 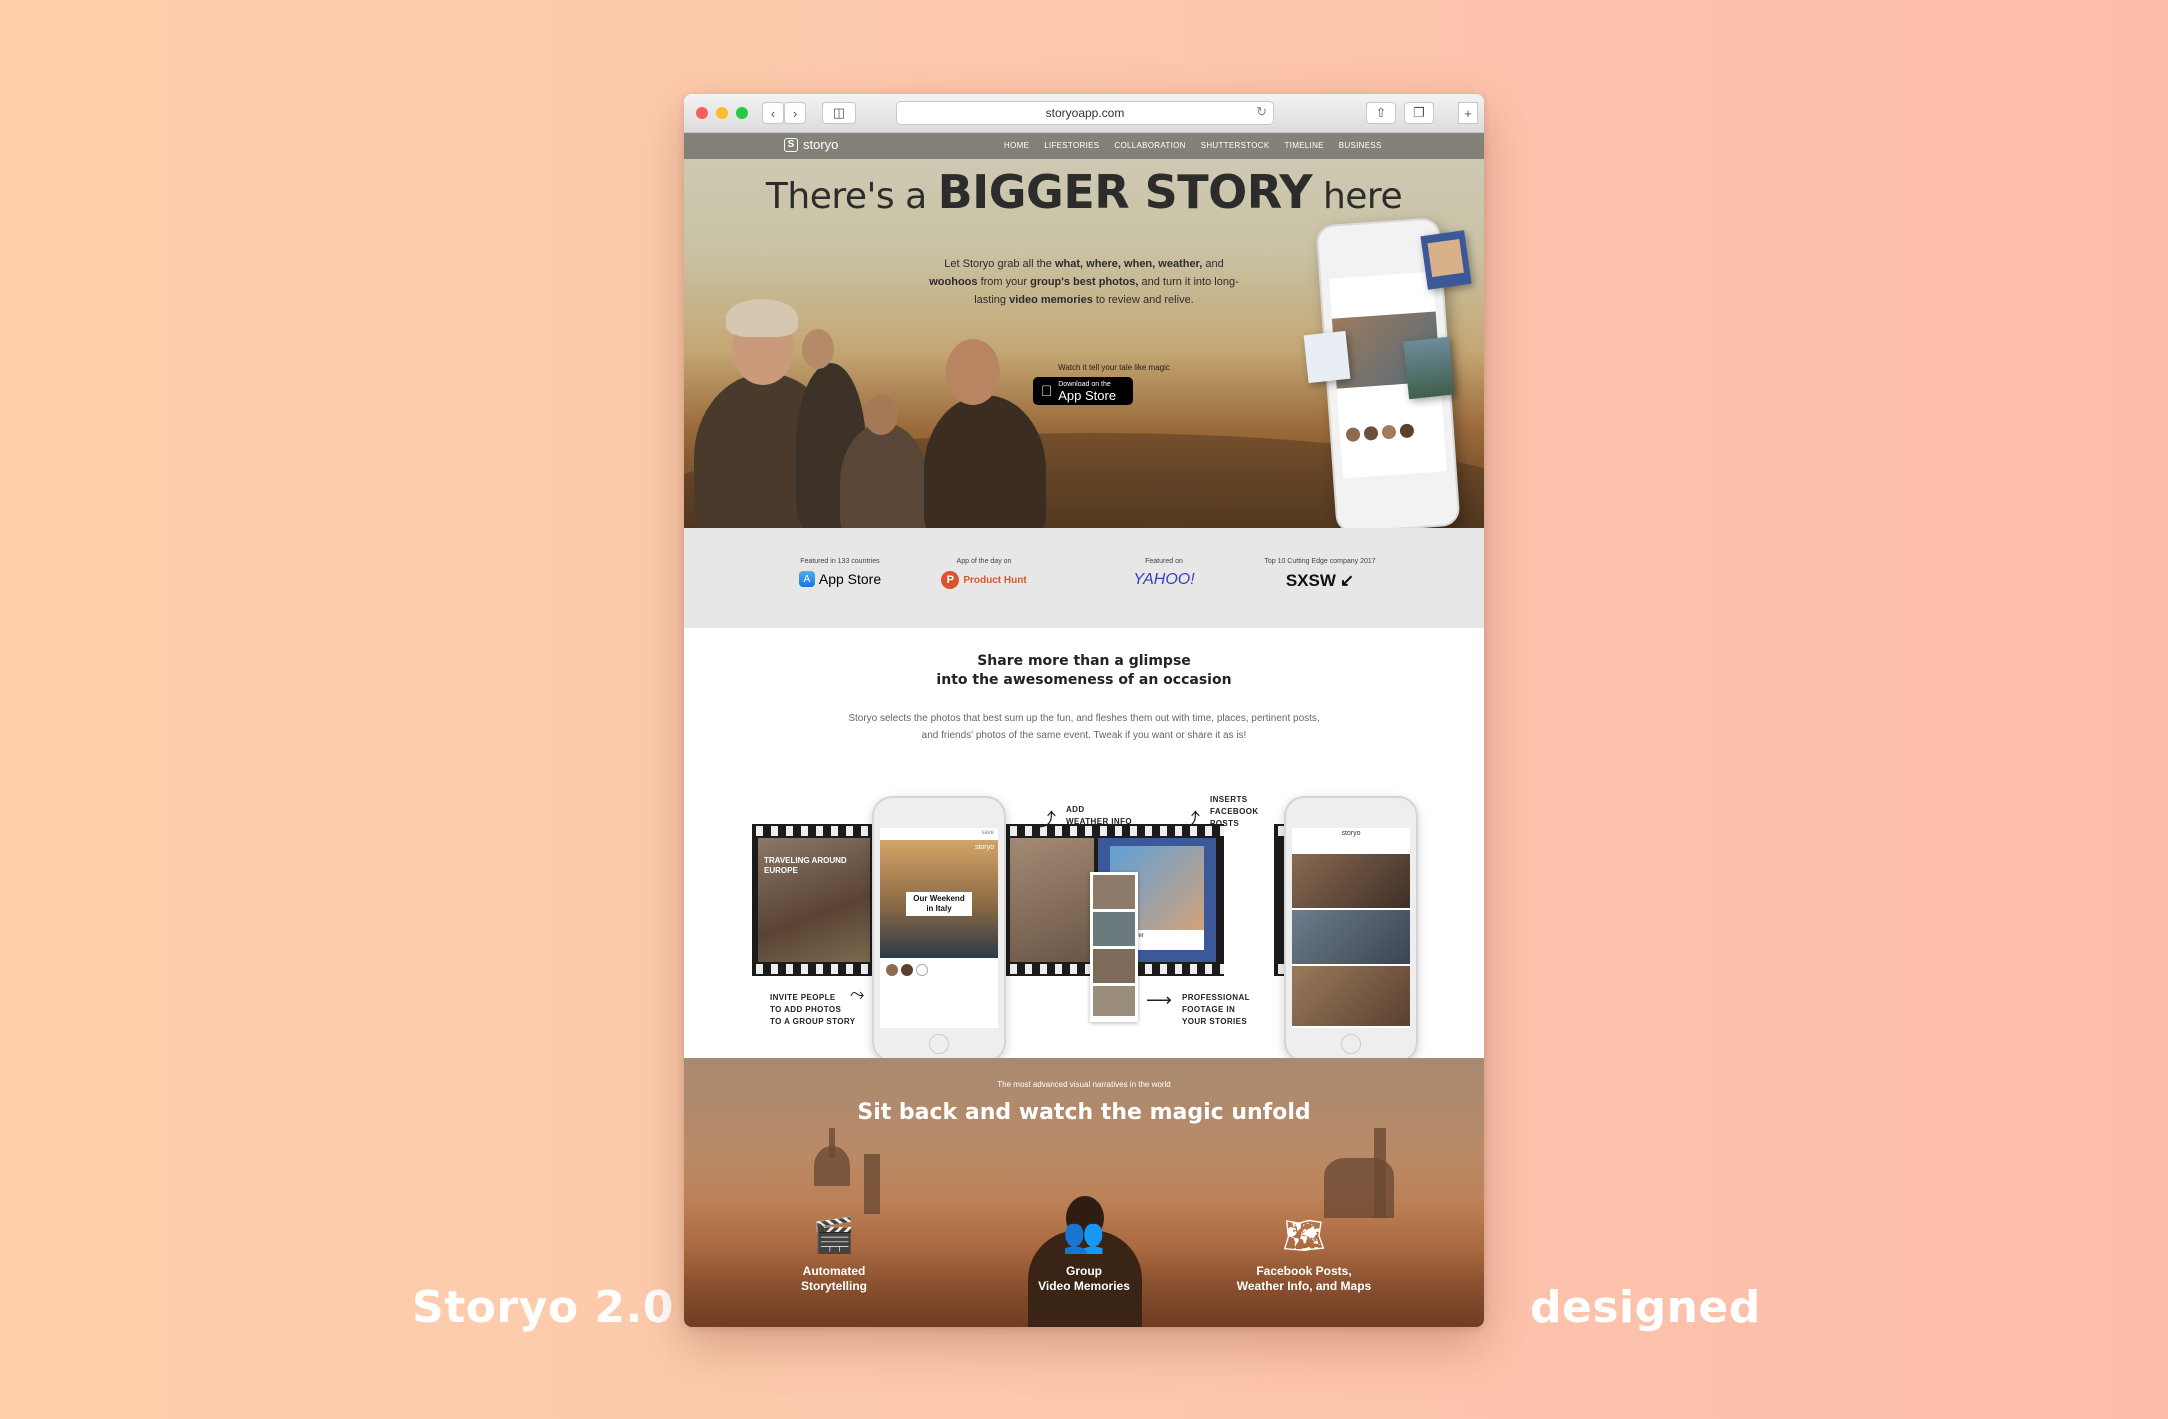 What do you see at coordinates (1360, 145) in the screenshot?
I see `nav-item-business: BUSINESS` at bounding box center [1360, 145].